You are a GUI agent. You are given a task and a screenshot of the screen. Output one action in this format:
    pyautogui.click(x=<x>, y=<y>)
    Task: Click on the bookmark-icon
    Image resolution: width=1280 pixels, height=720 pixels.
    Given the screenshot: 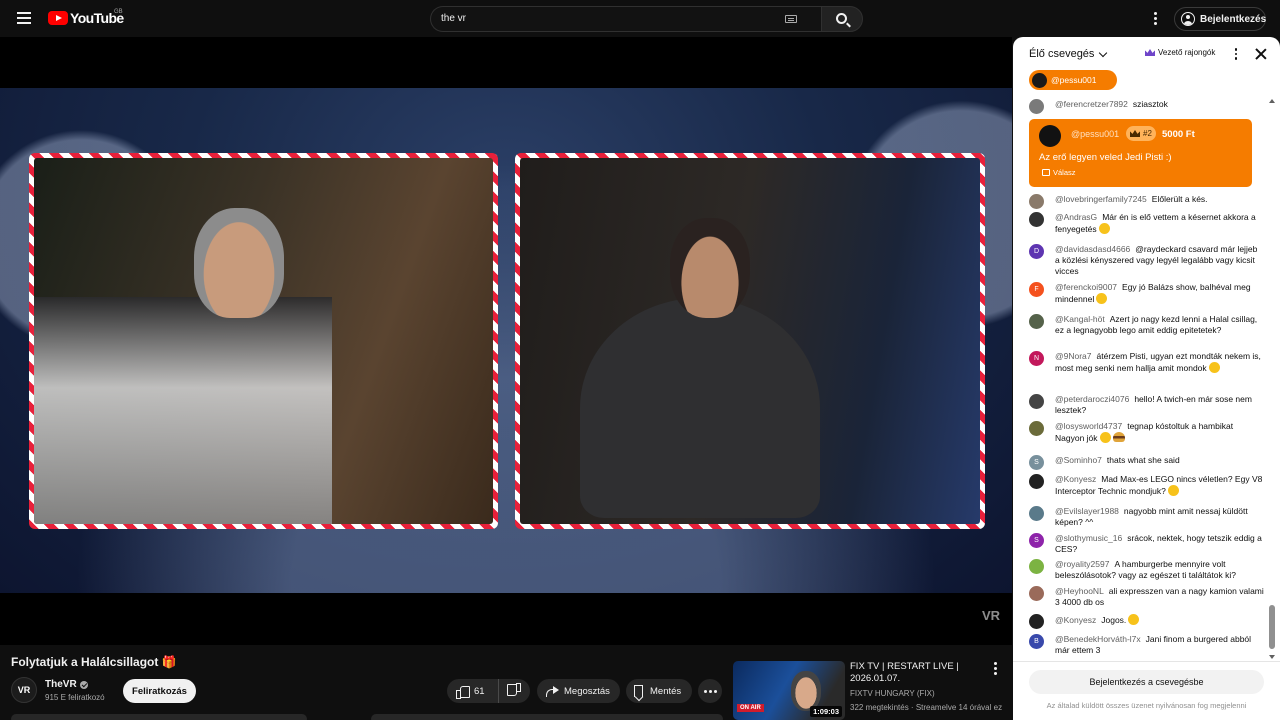 What is the action you would take?
    pyautogui.click(x=638, y=691)
    